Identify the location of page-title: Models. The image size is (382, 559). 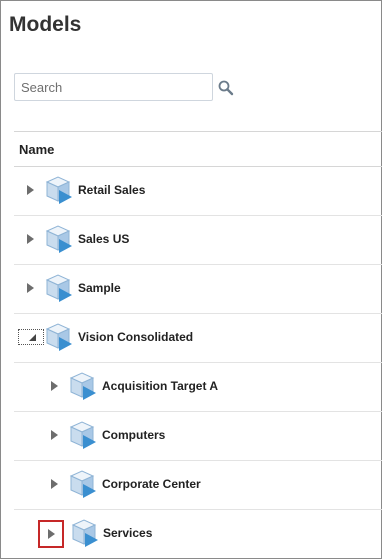
(45, 24).